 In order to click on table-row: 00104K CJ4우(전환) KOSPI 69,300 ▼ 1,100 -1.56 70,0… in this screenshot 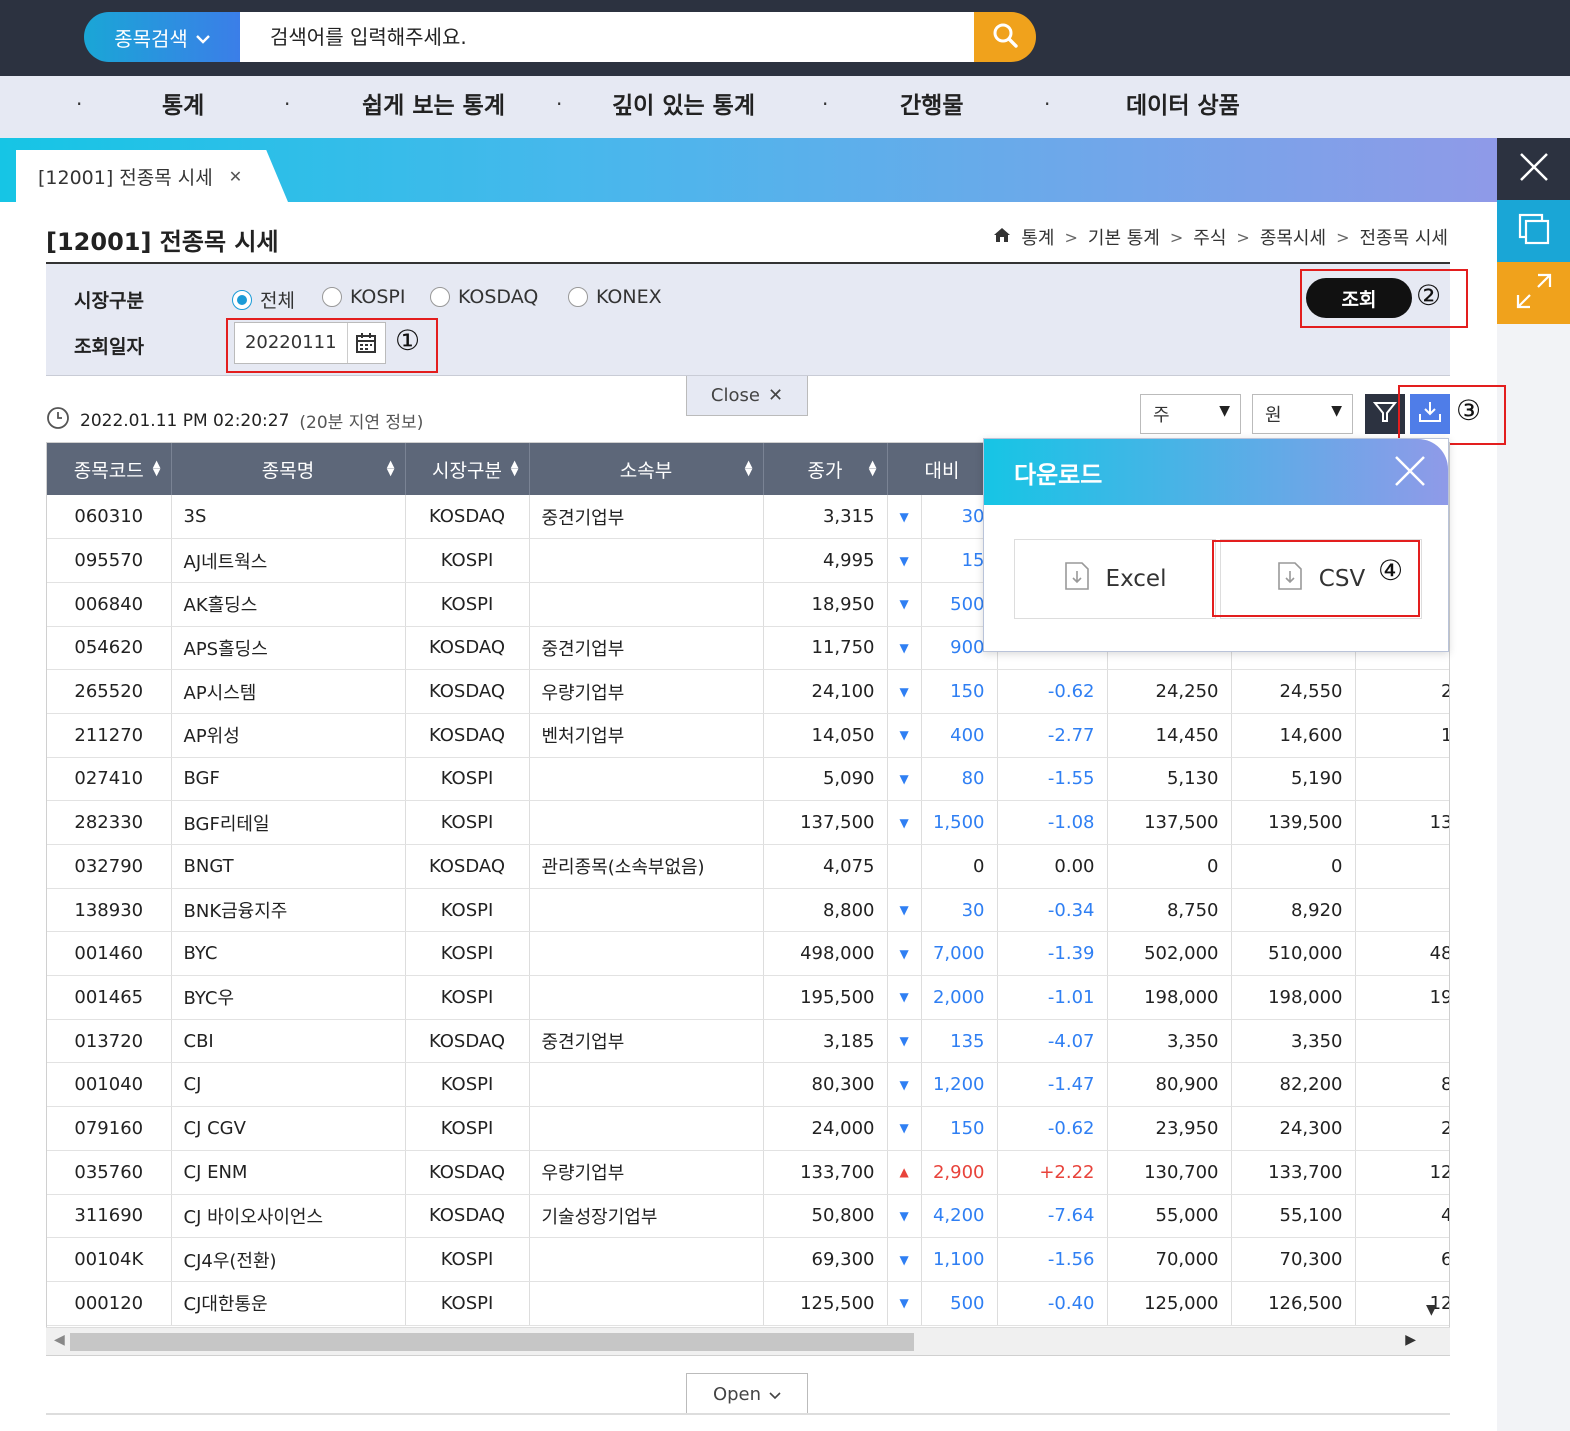, I will do `click(748, 1259)`.